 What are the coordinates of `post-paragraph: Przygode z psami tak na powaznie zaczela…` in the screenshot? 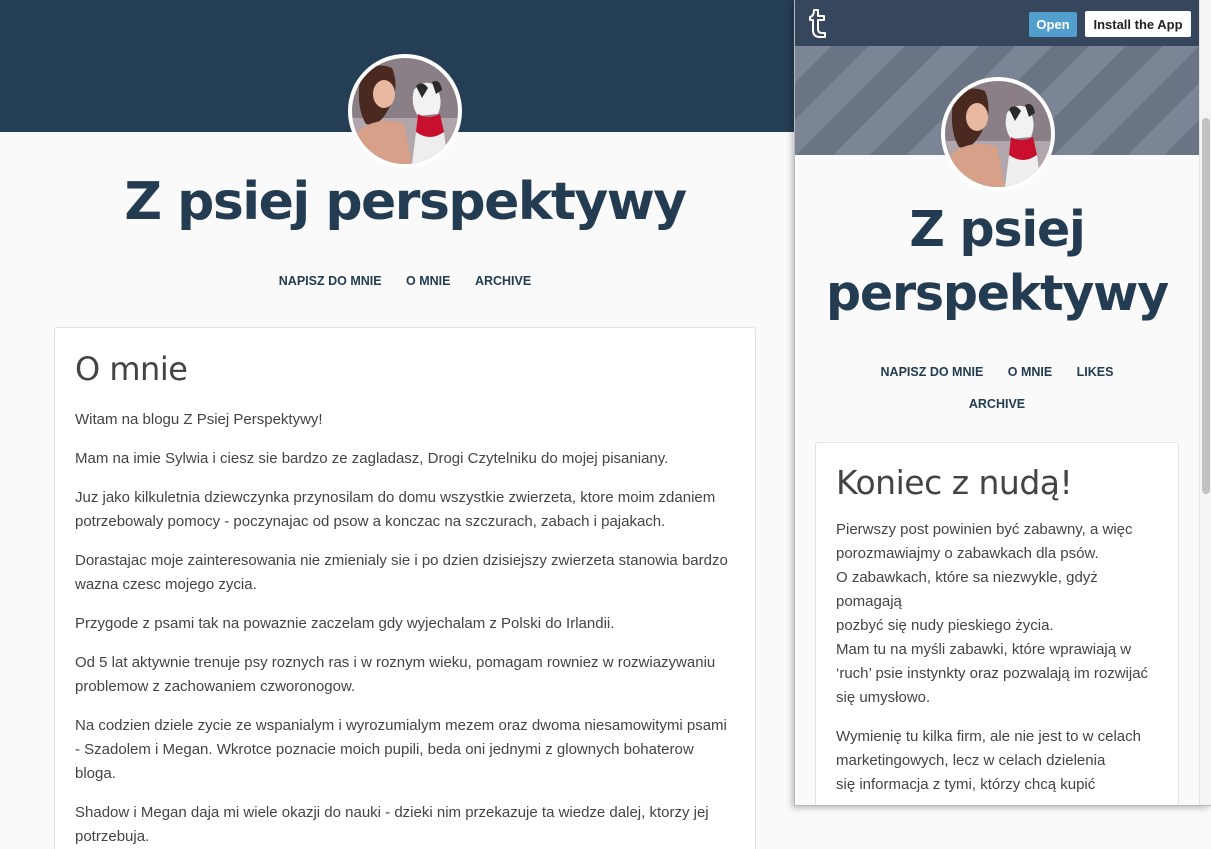 It's located at (345, 623).